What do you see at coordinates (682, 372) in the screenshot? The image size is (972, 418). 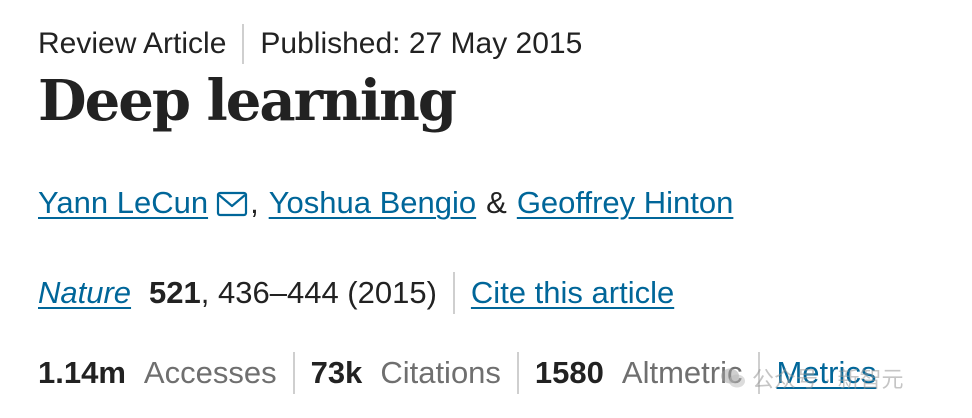 I see `altmetric-label: Altmetric` at bounding box center [682, 372].